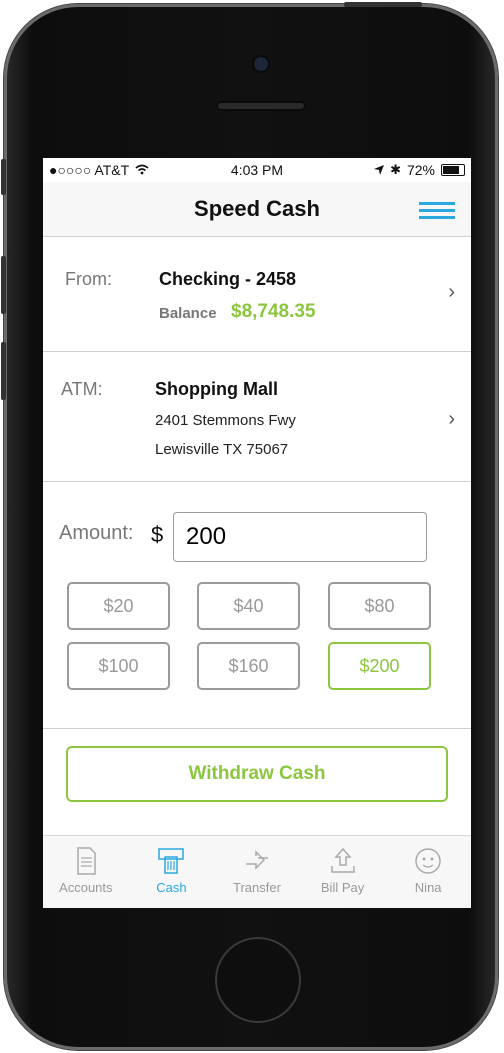 This screenshot has width=504, height=1053. Describe the element at coordinates (3, 177) in the screenshot. I see `mute-switch` at that location.